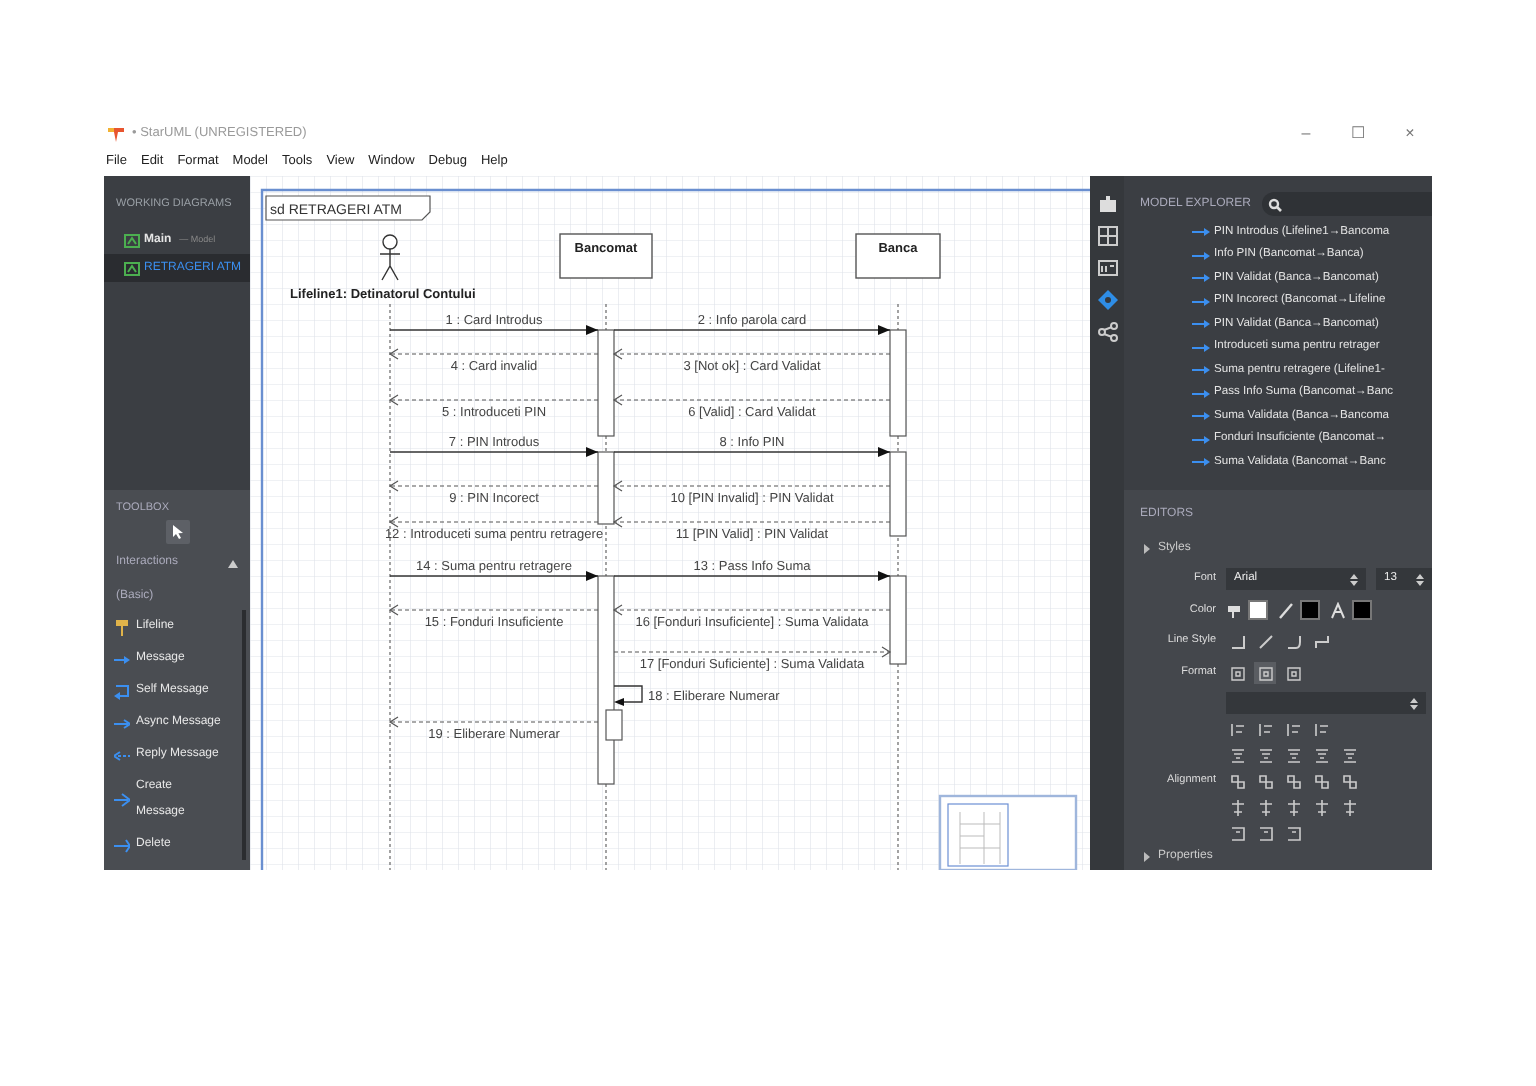 This screenshot has width=1536, height=1086. What do you see at coordinates (1107, 332) in the screenshot?
I see `share-icon` at bounding box center [1107, 332].